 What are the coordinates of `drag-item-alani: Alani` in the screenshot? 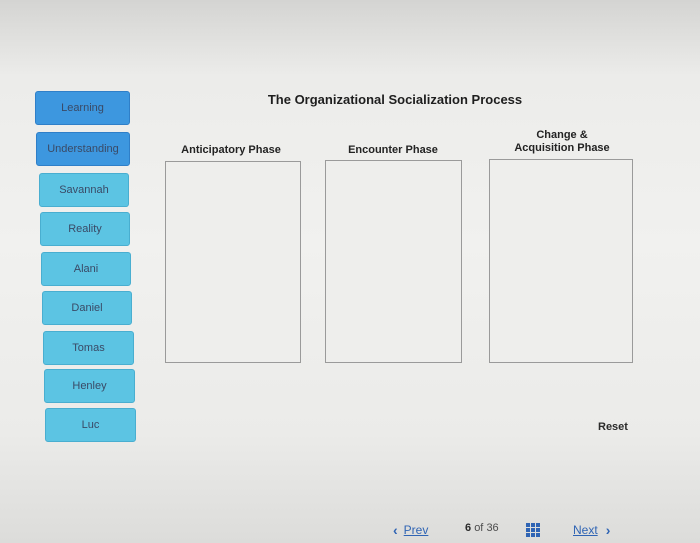 It's located at (86, 269).